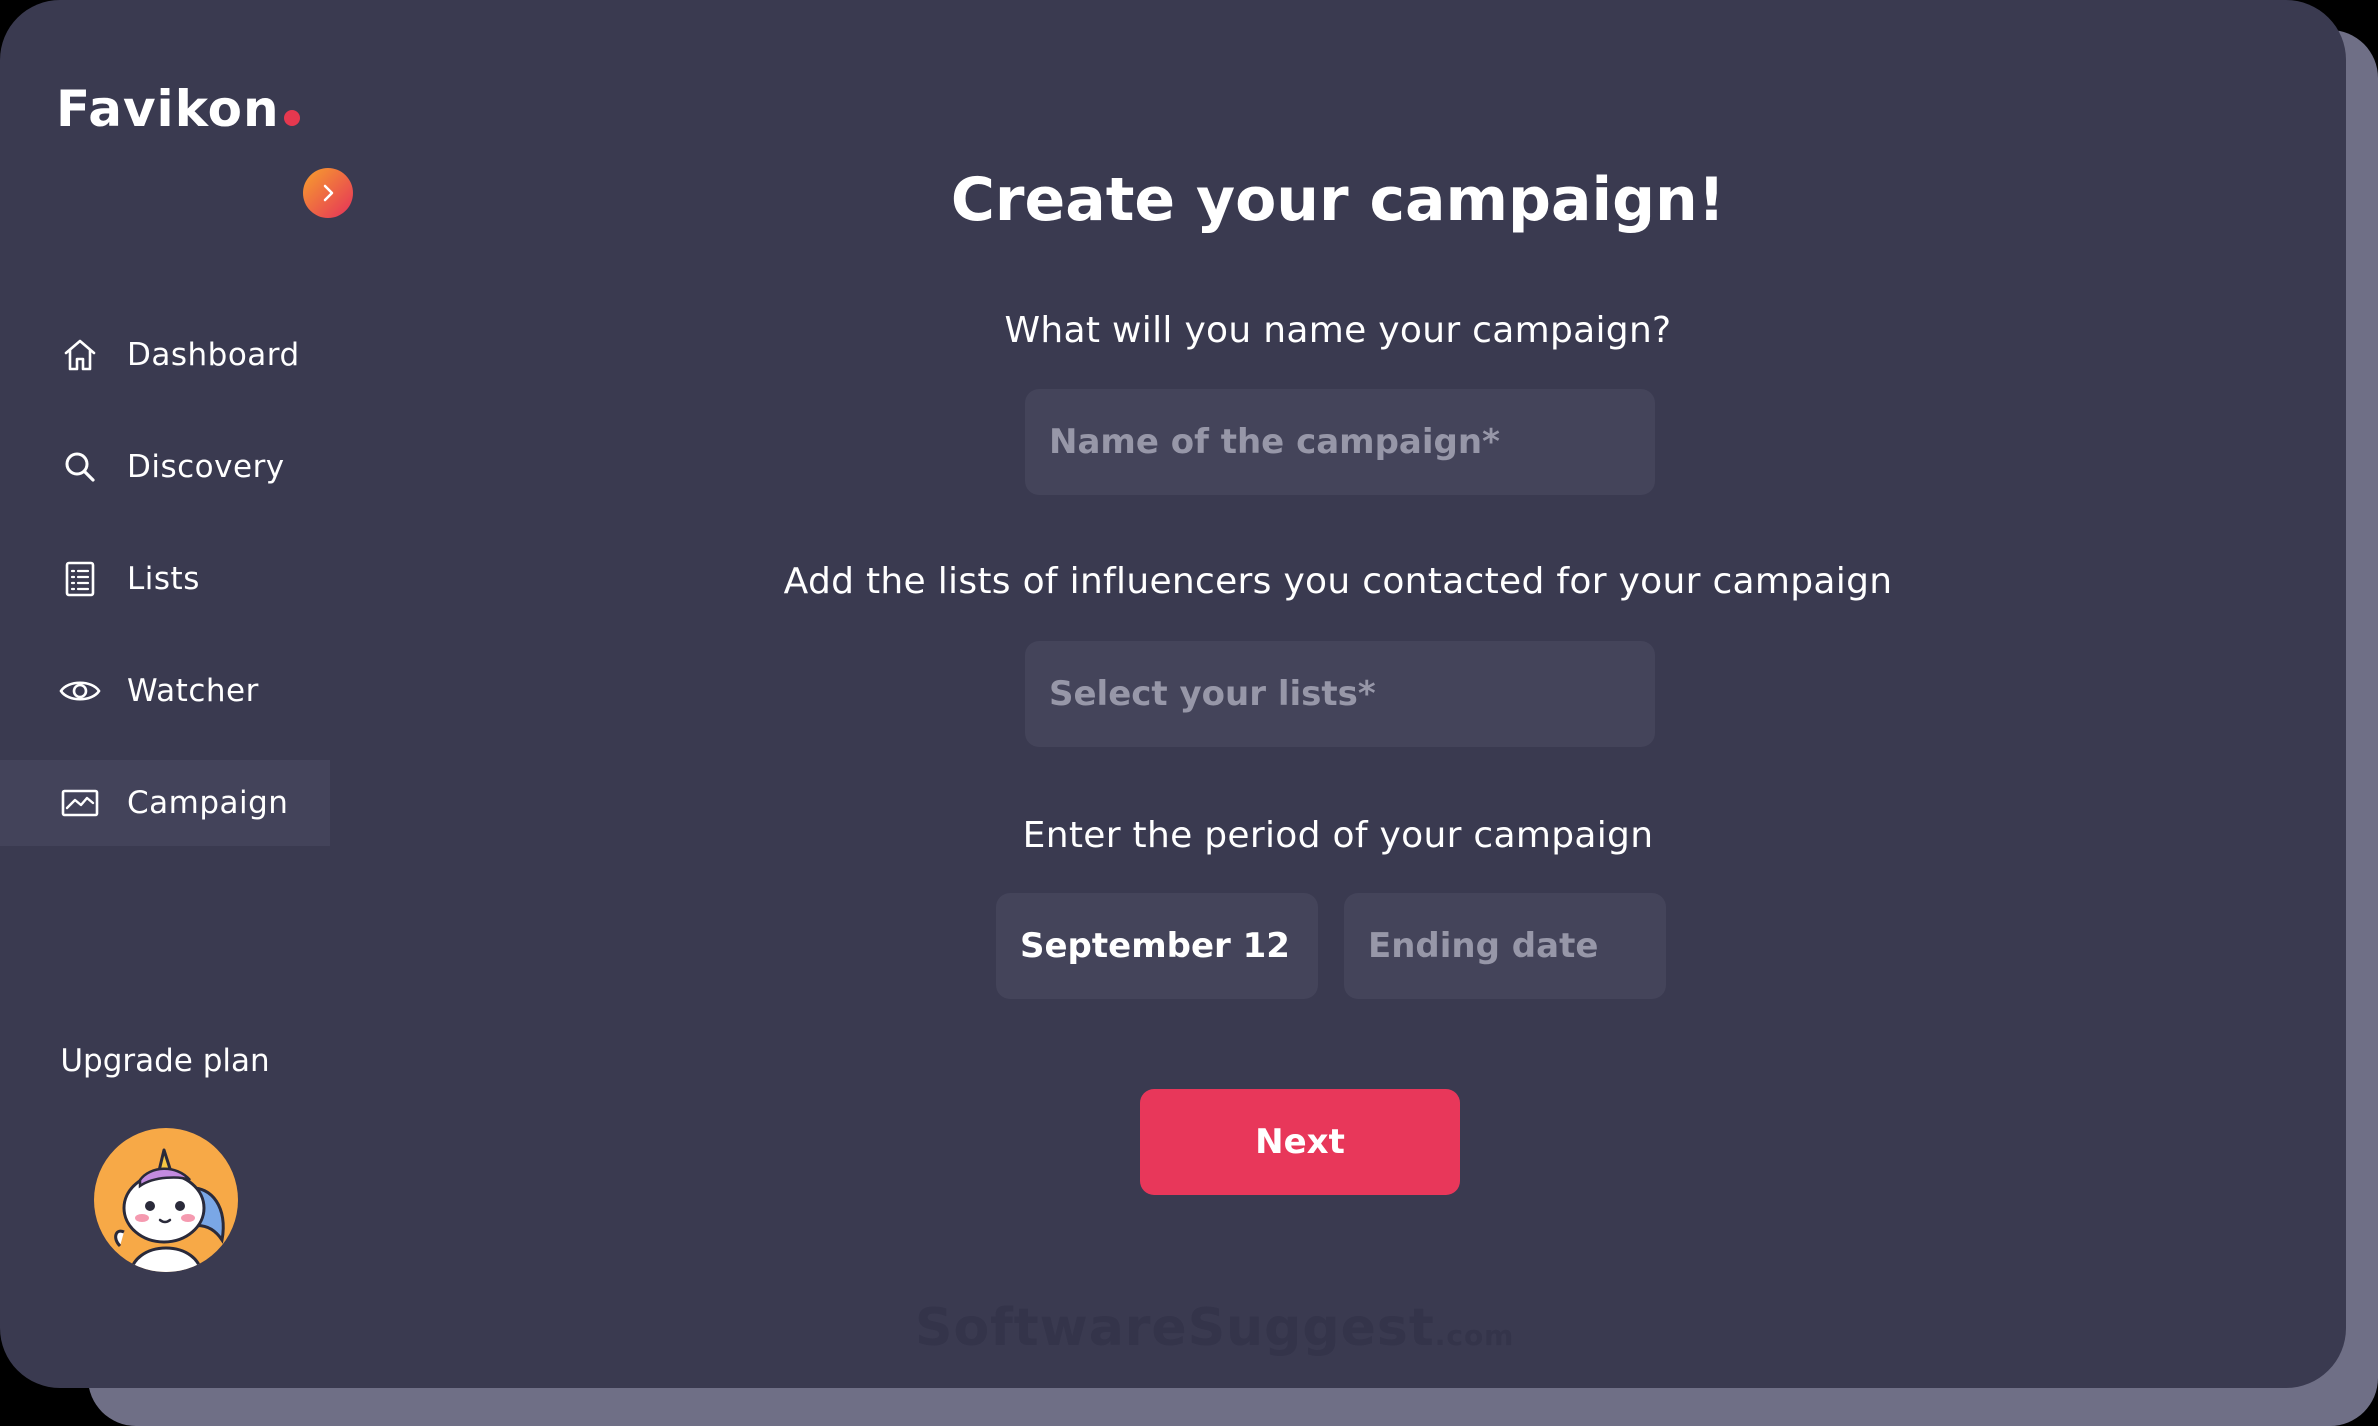 Image resolution: width=2378 pixels, height=1426 pixels. I want to click on page-title: Create your campaign!, so click(1338, 200).